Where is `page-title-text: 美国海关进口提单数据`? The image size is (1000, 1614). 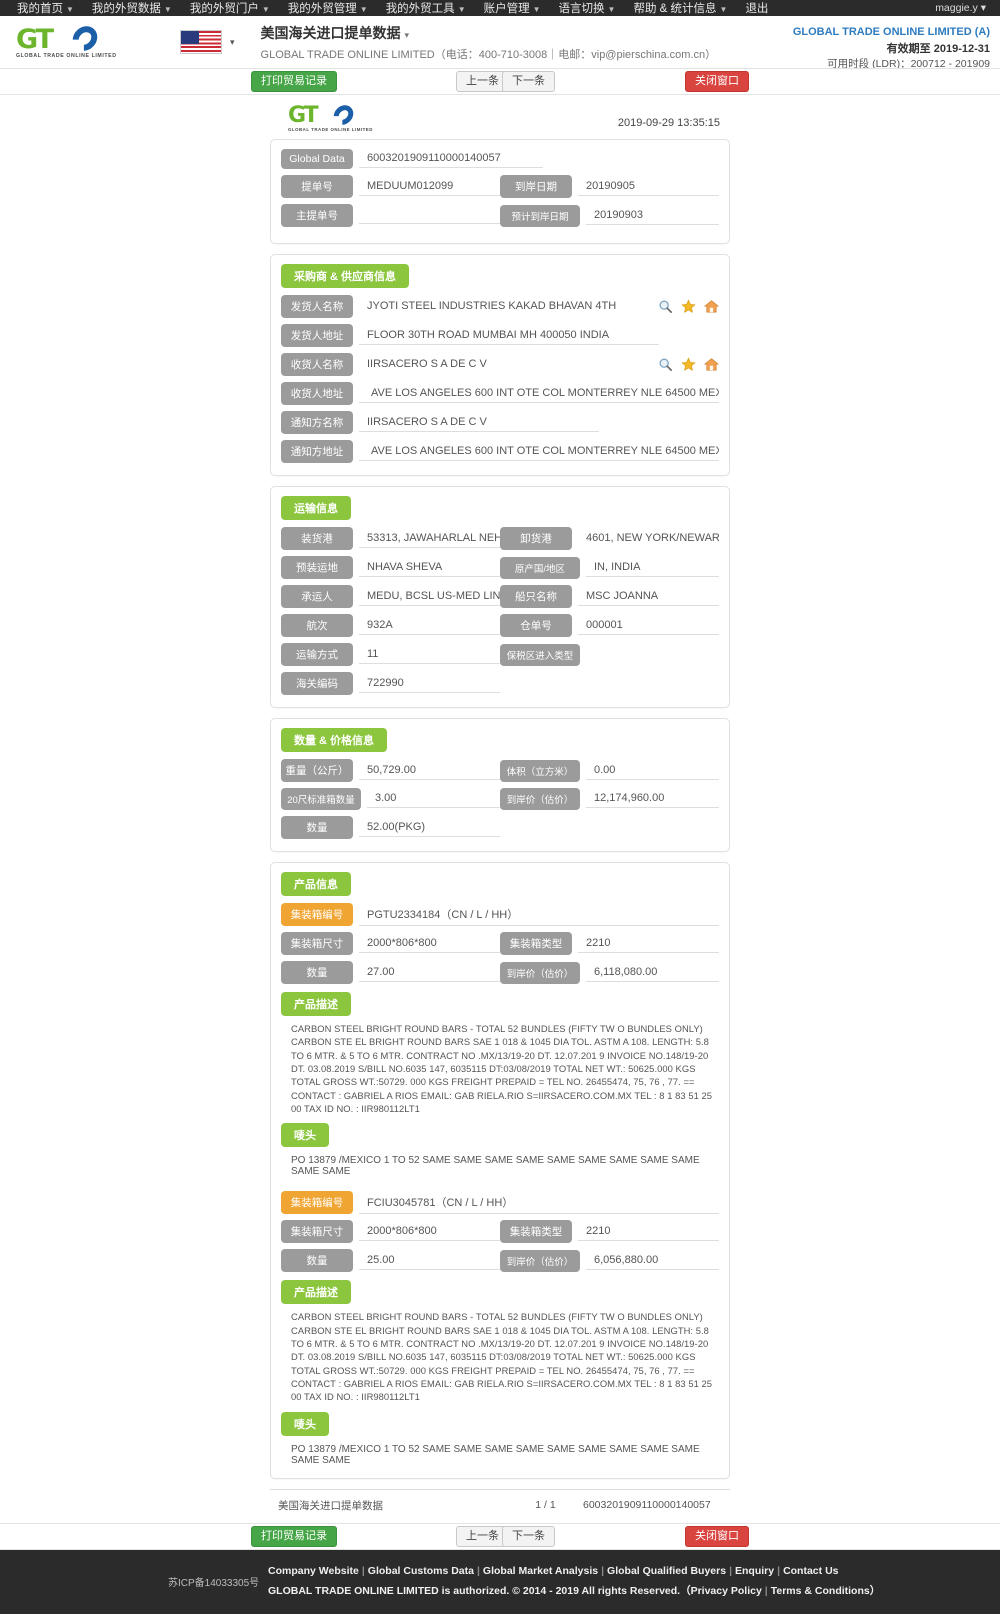 page-title-text: 美国海关进口提单数据 is located at coordinates (330, 32).